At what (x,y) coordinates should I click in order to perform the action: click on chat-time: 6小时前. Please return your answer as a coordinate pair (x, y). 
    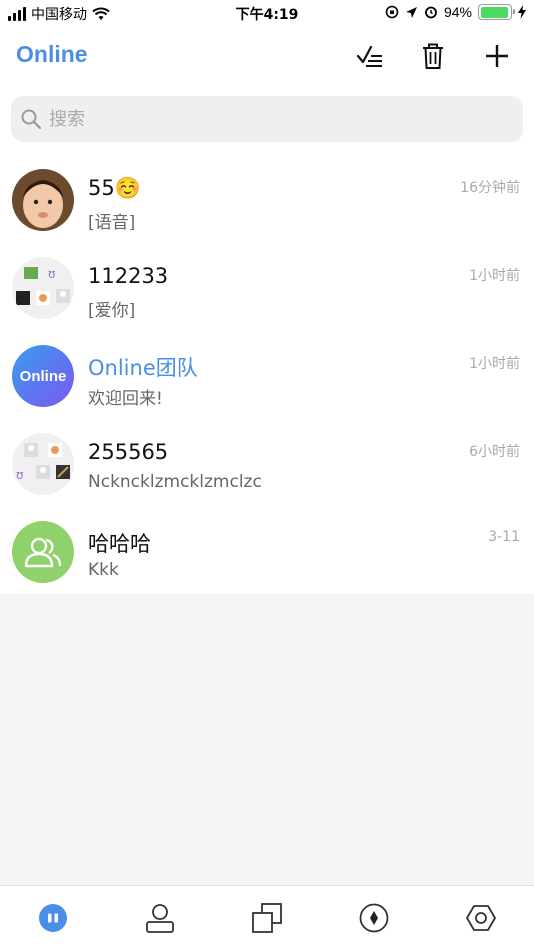
    Looking at the image, I should click on (494, 452).